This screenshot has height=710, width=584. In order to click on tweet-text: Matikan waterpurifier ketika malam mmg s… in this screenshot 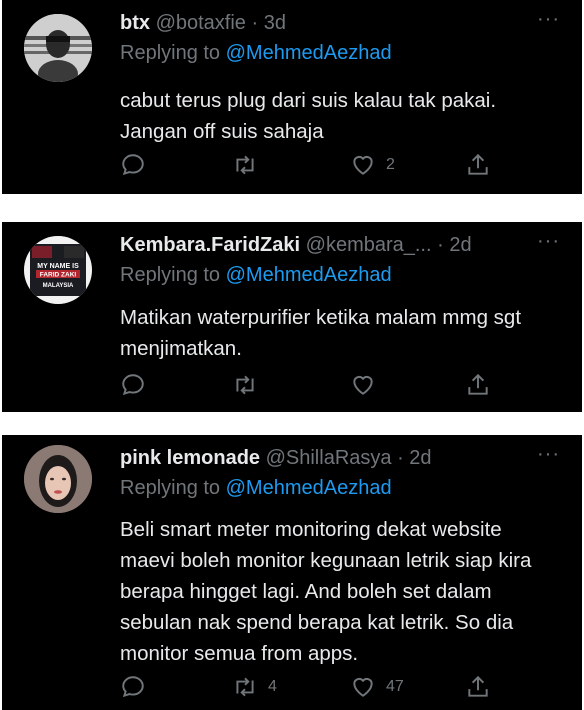, I will do `click(321, 333)`.